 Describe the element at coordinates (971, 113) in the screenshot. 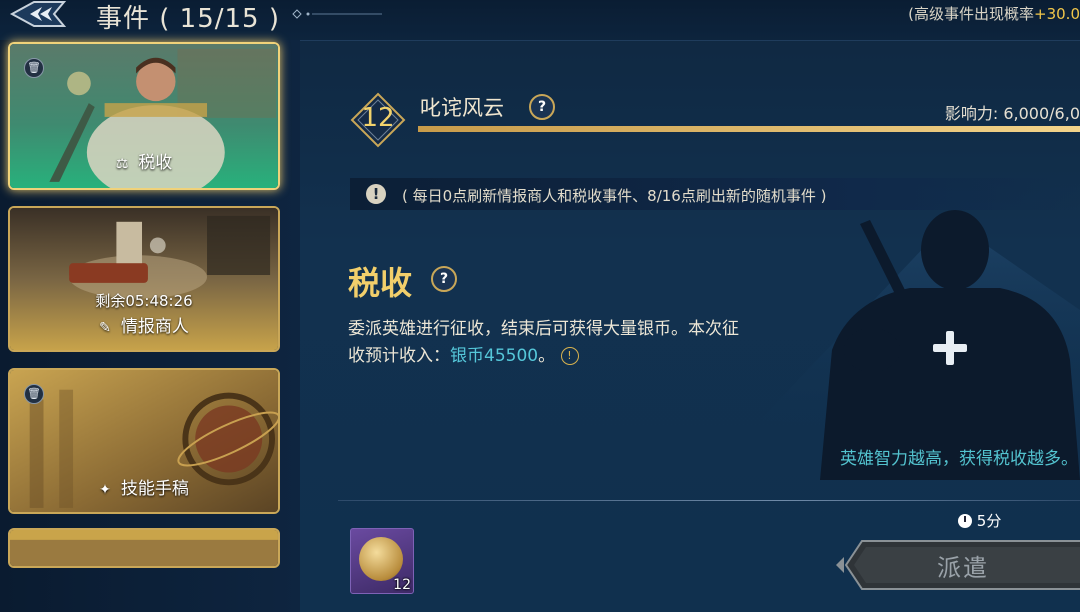

I see `influence-label: 影响力:` at that location.